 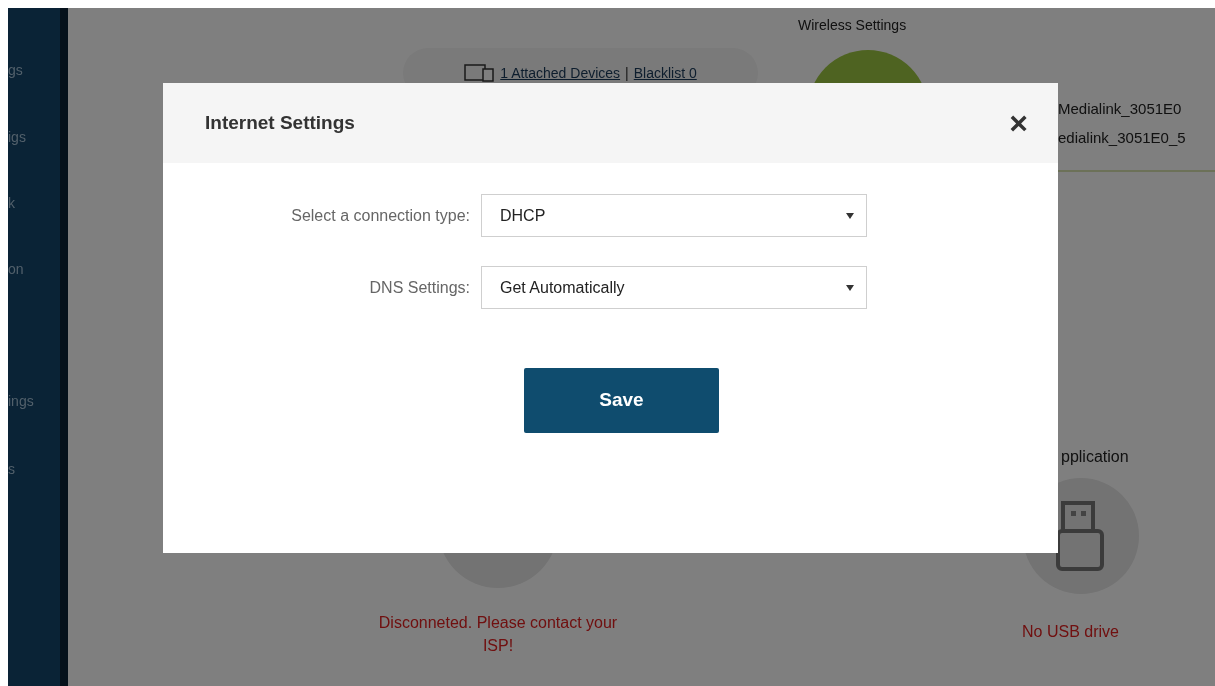 I want to click on dropdown: DHCP, so click(x=674, y=215).